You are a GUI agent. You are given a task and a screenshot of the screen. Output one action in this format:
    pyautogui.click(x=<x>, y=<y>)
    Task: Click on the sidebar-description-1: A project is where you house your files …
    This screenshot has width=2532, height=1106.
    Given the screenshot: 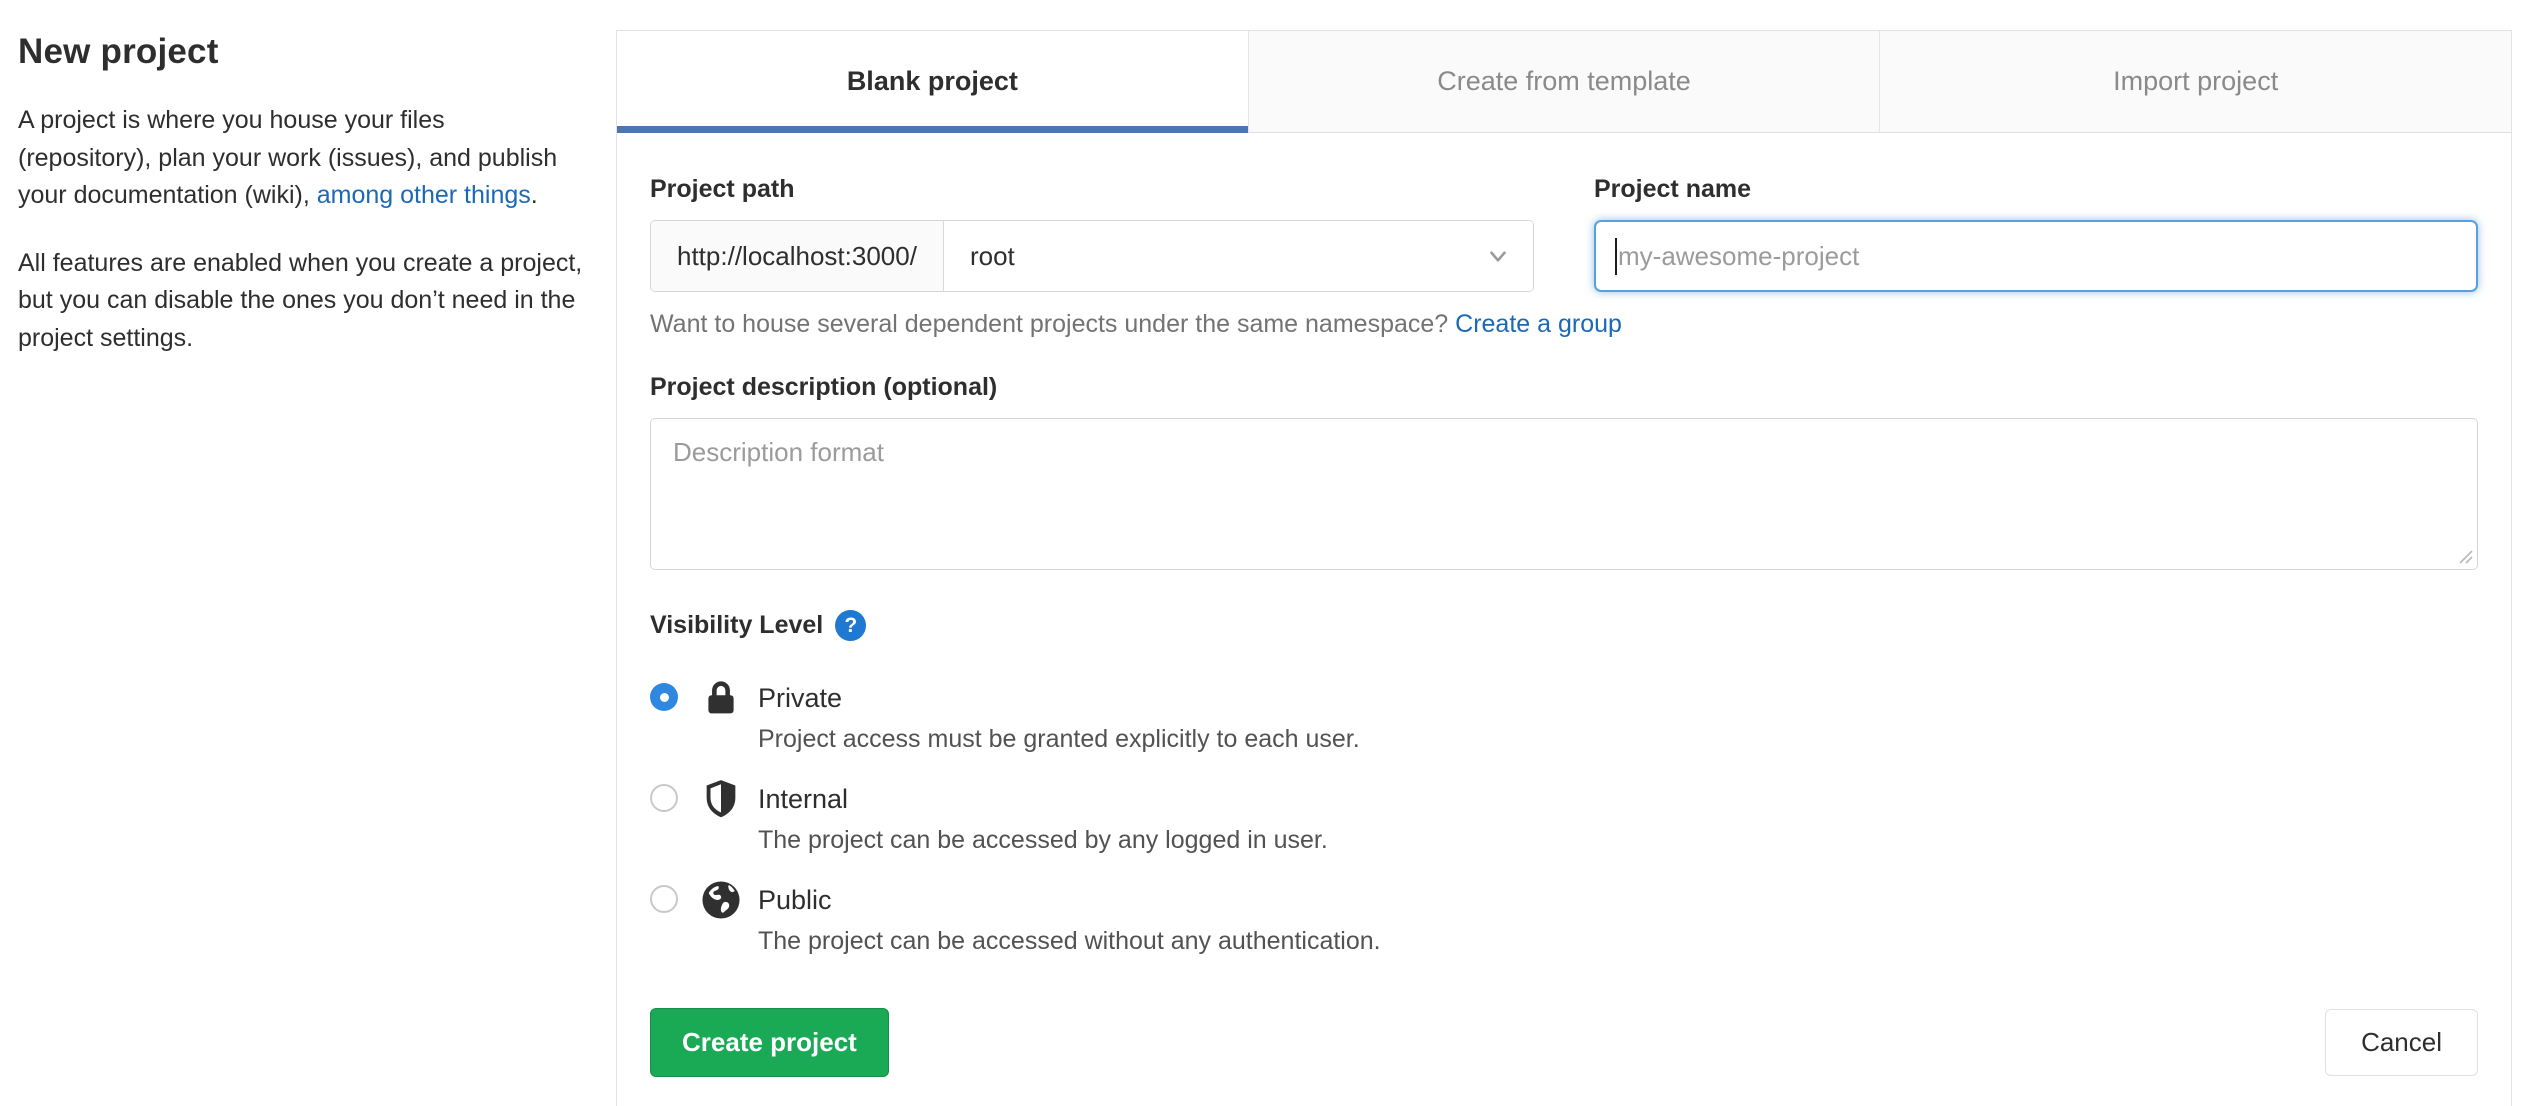 What is the action you would take?
    pyautogui.click(x=300, y=158)
    